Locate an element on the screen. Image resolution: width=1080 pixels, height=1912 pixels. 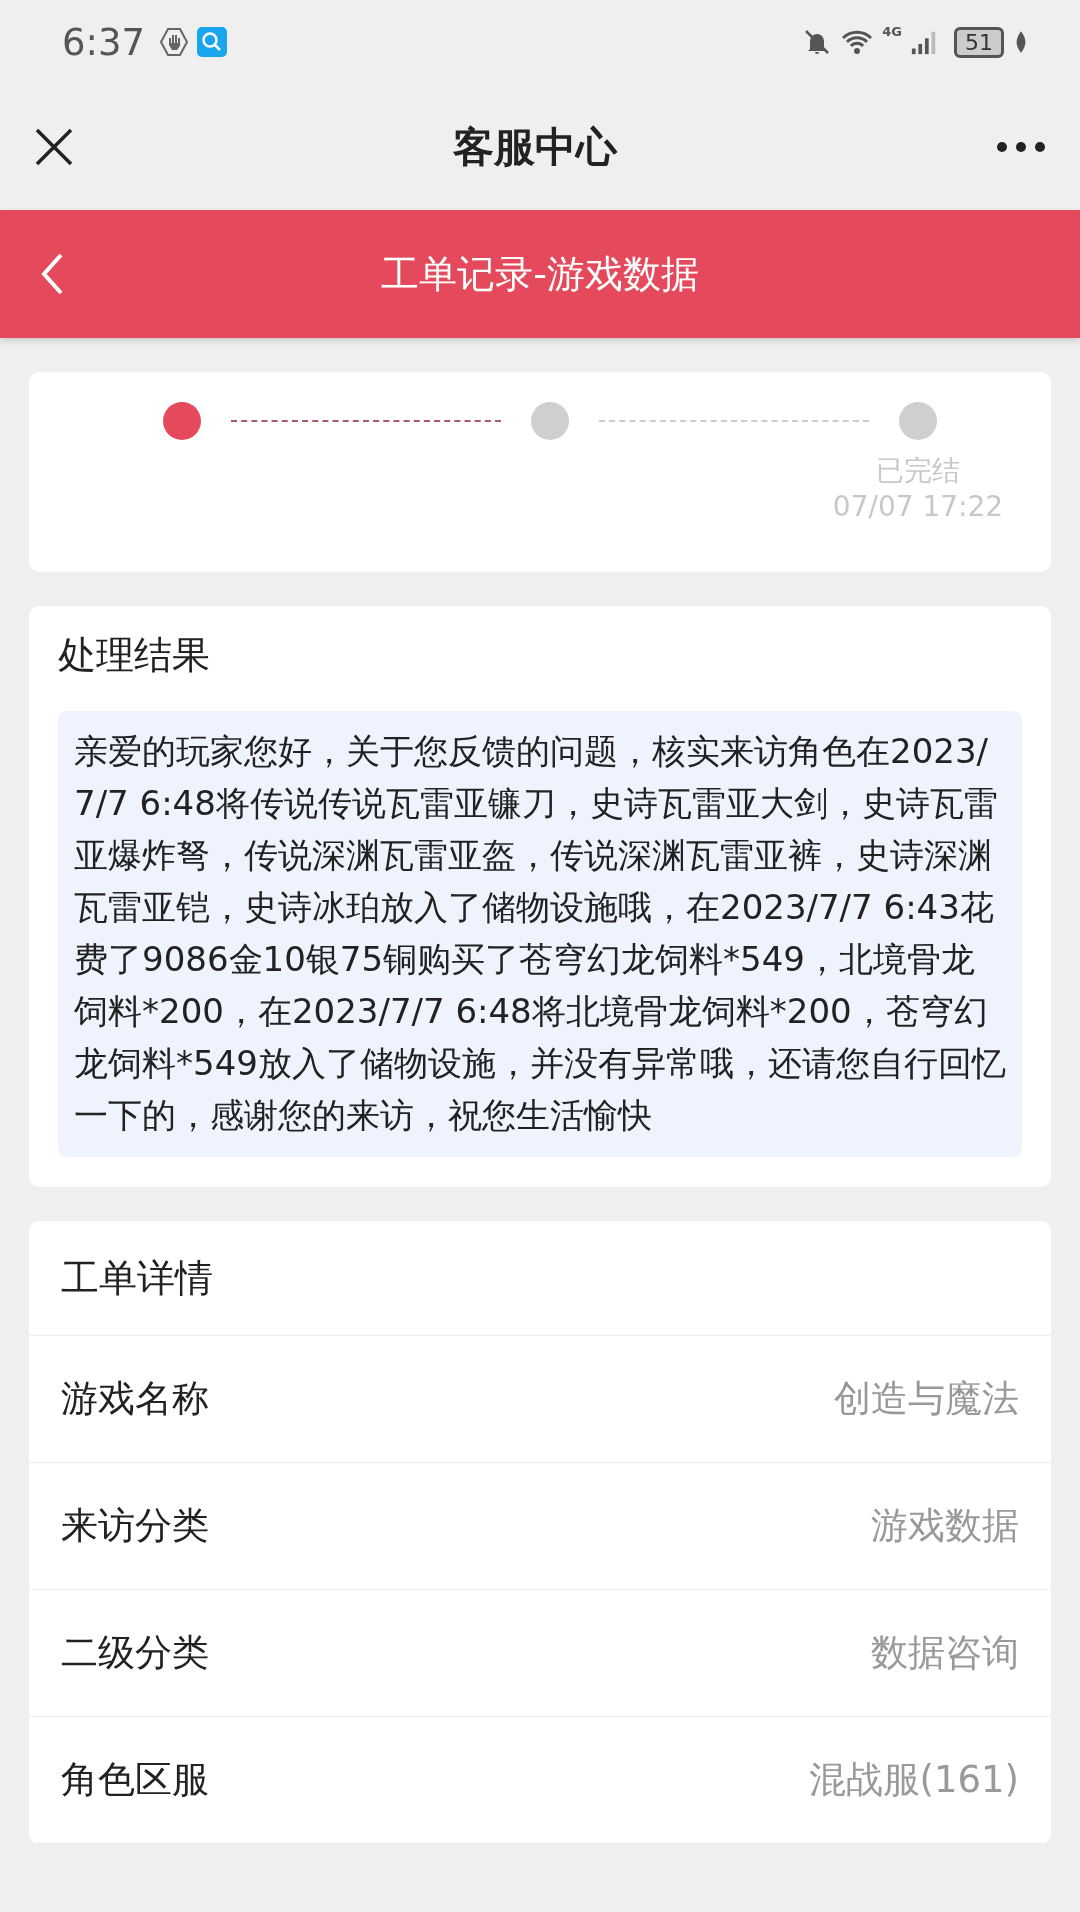
more-icon is located at coordinates (1021, 147).